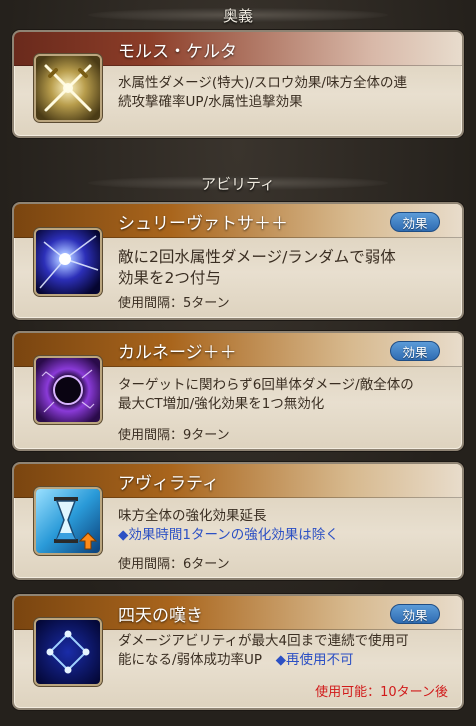 Image resolution: width=476 pixels, height=726 pixels. What do you see at coordinates (257, 268) in the screenshot?
I see `ability-description: 敵に2回水属性ダメージ/ランダムで弱体 効果を2つ付与` at bounding box center [257, 268].